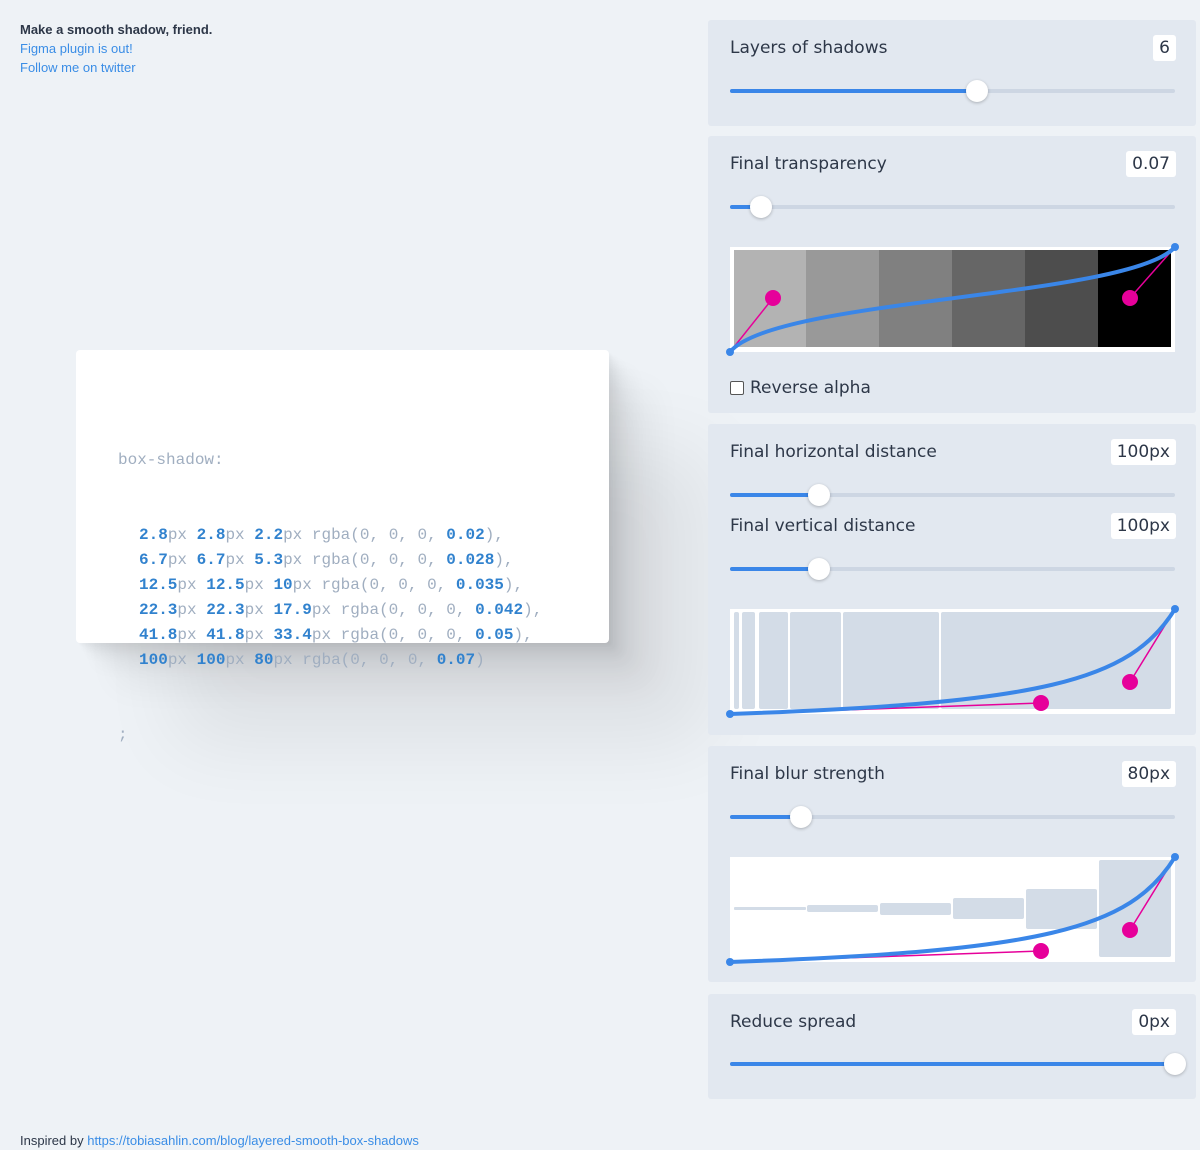  I want to click on spread-value: 0px, so click(1154, 1022).